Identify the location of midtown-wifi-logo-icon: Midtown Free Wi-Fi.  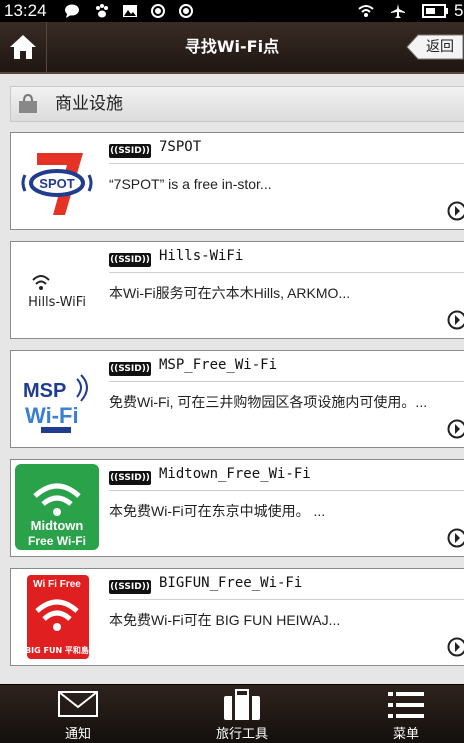
(57, 507).